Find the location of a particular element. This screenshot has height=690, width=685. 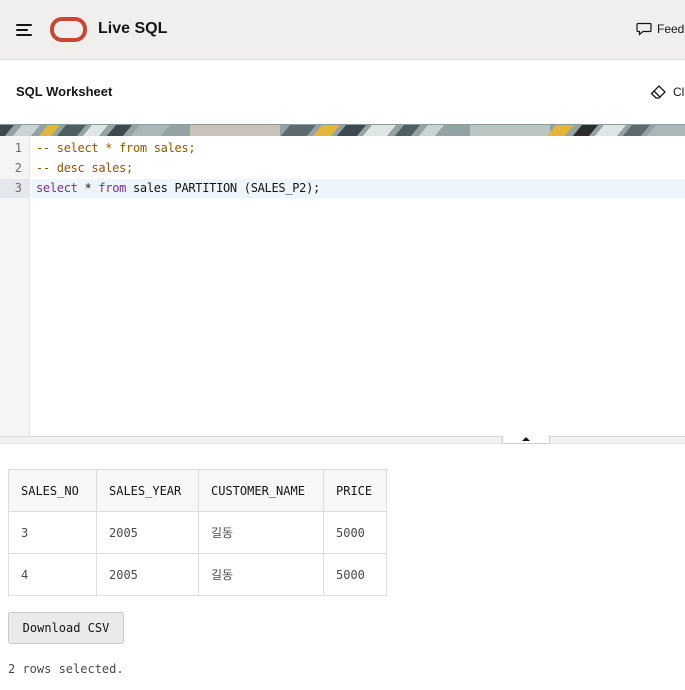

collapse-handle is located at coordinates (526, 440).